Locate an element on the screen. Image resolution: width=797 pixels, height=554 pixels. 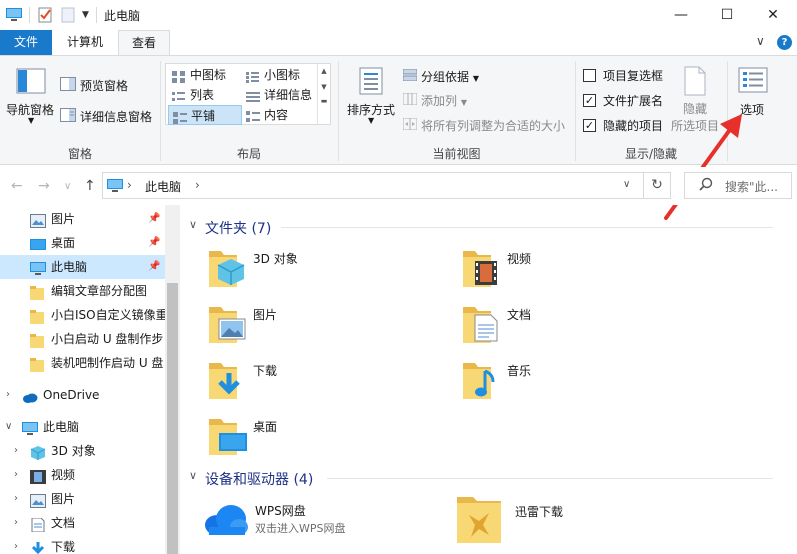
tab-view: 查看 is located at coordinates (144, 42).